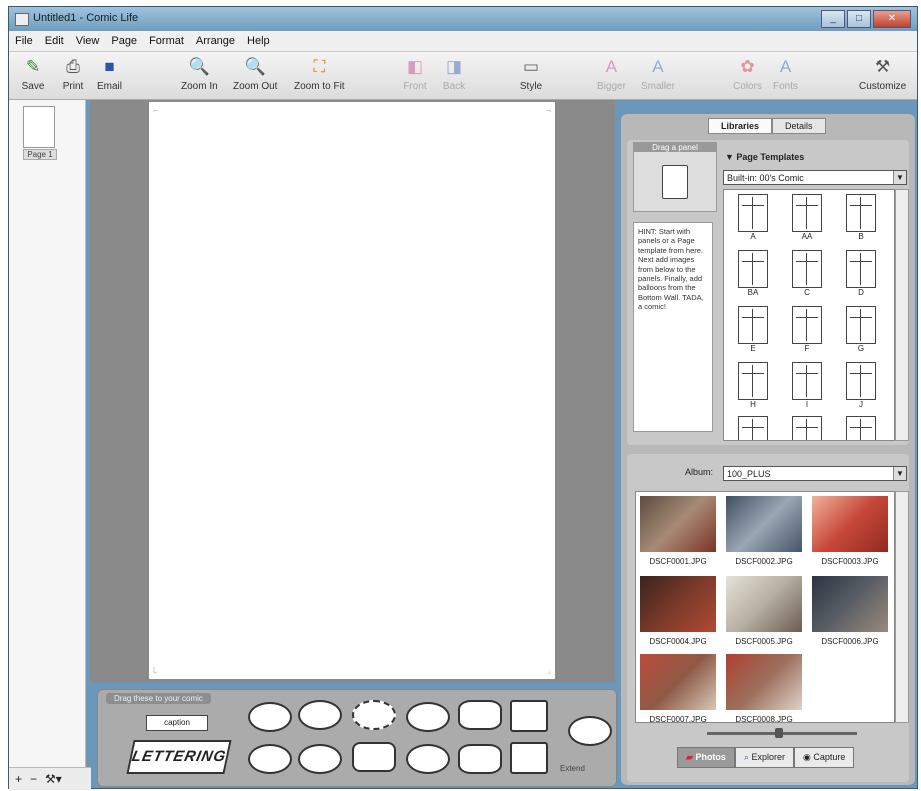  What do you see at coordinates (166, 41) in the screenshot?
I see `menu-format: Format` at bounding box center [166, 41].